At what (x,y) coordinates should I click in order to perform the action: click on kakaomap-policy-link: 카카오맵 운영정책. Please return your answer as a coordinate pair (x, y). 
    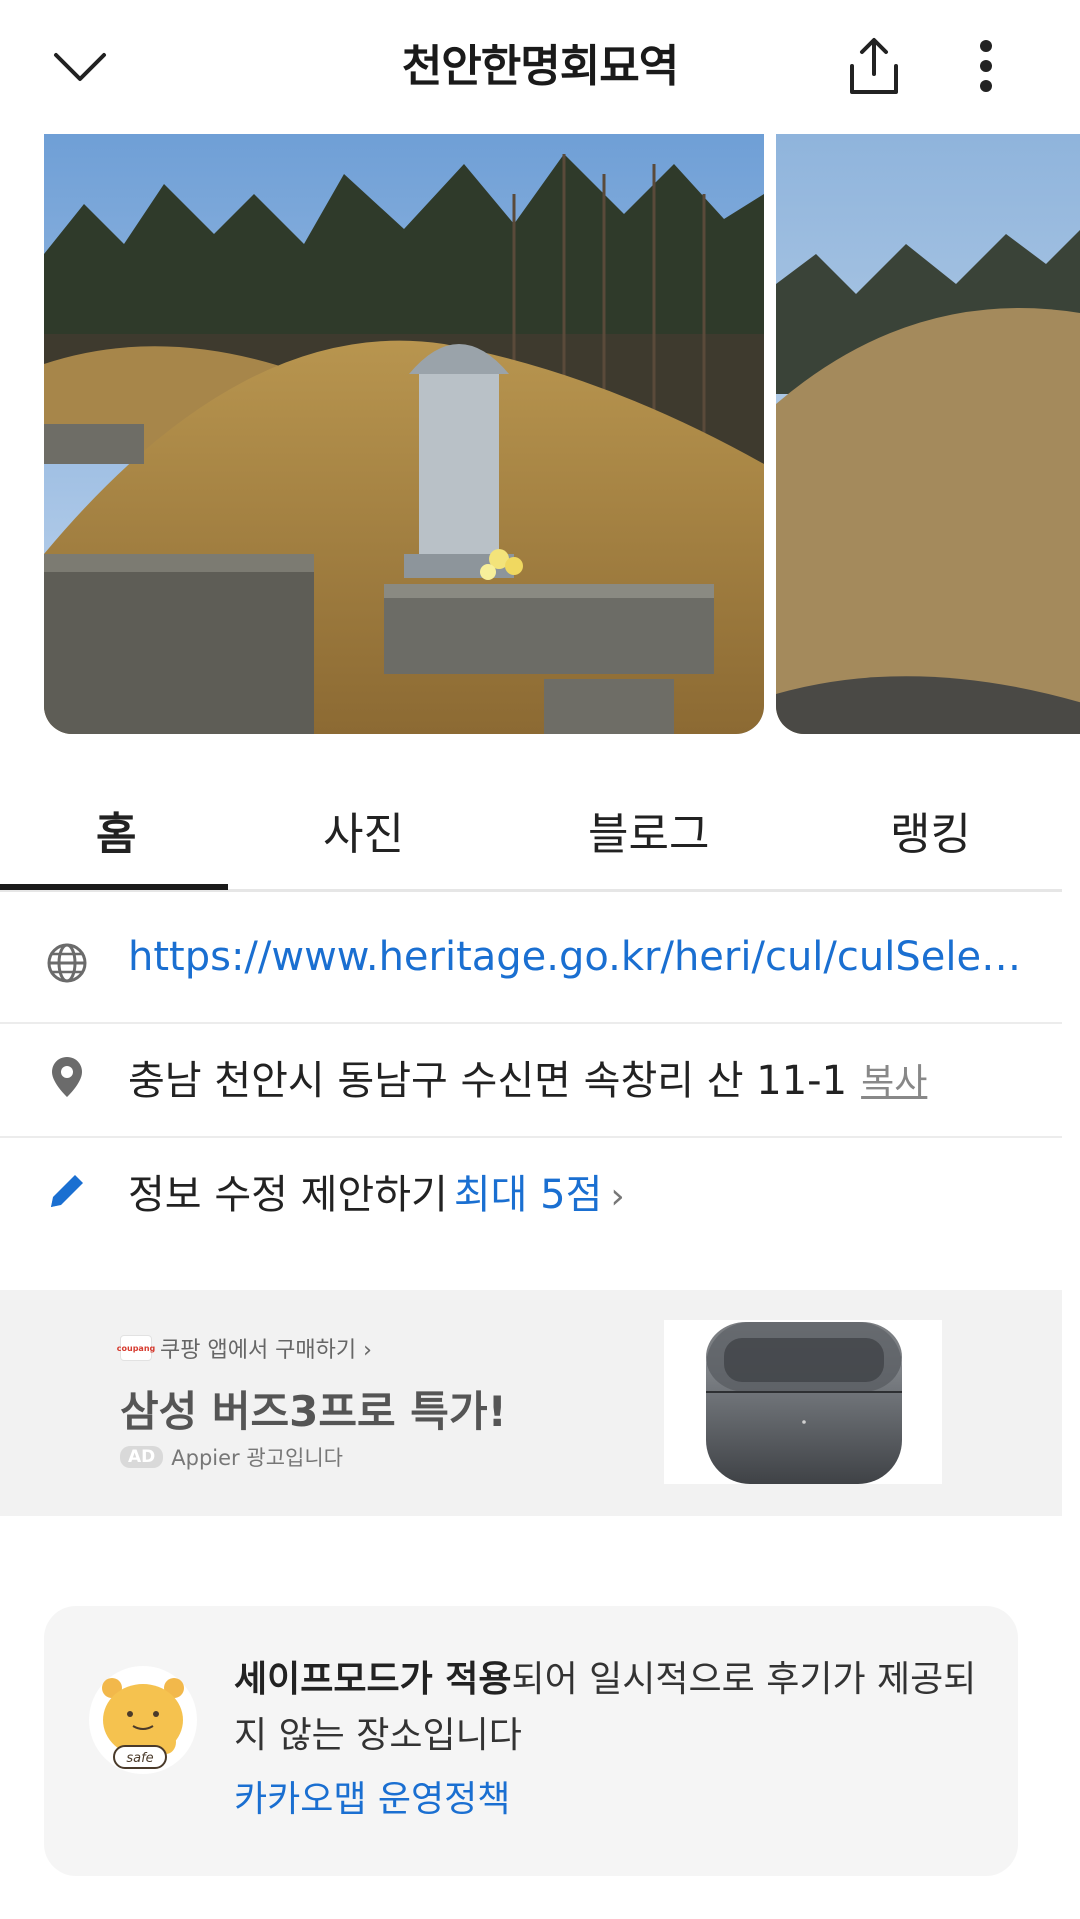
    Looking at the image, I should click on (372, 1796).